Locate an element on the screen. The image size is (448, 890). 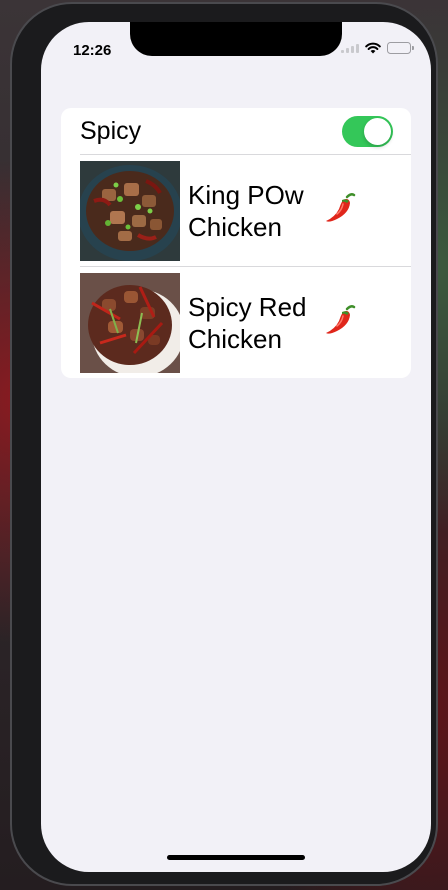
signal-icon is located at coordinates (350, 48).